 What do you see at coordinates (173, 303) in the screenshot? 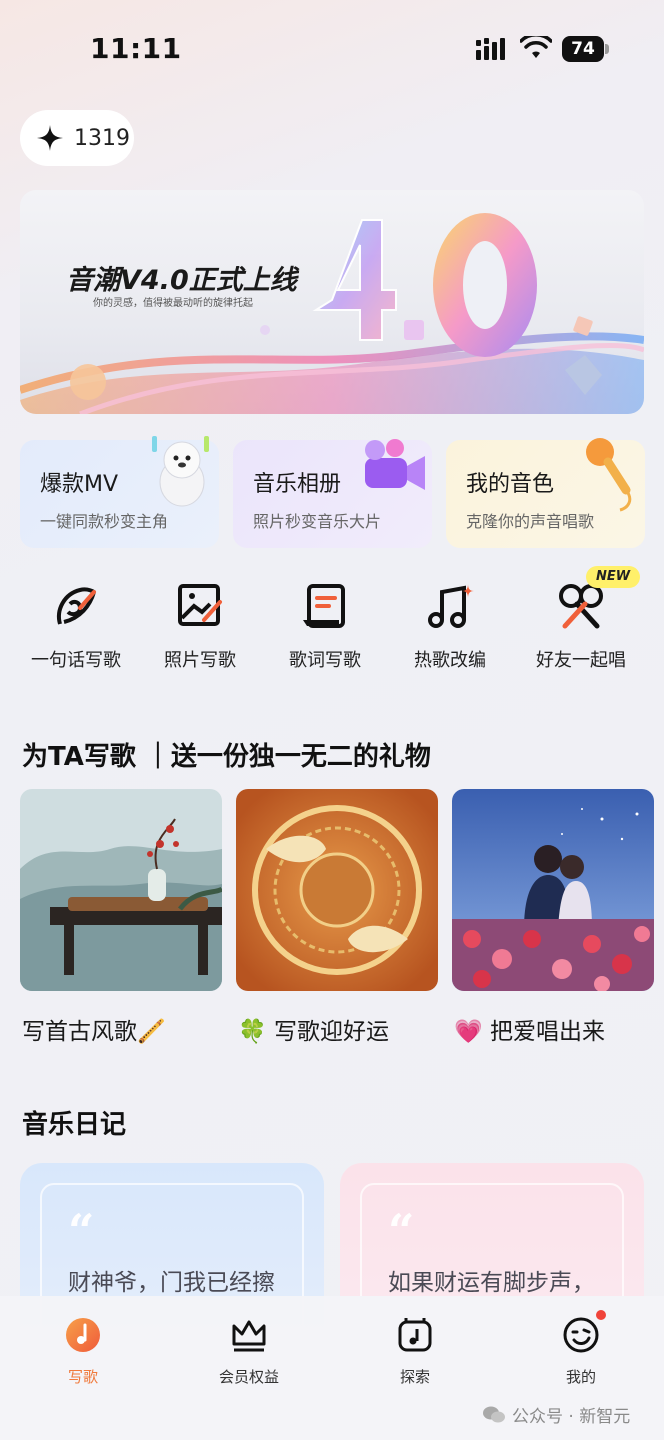
I see `banner-subtitle: 你的灵感，值得被最动听的旋律托起` at bounding box center [173, 303].